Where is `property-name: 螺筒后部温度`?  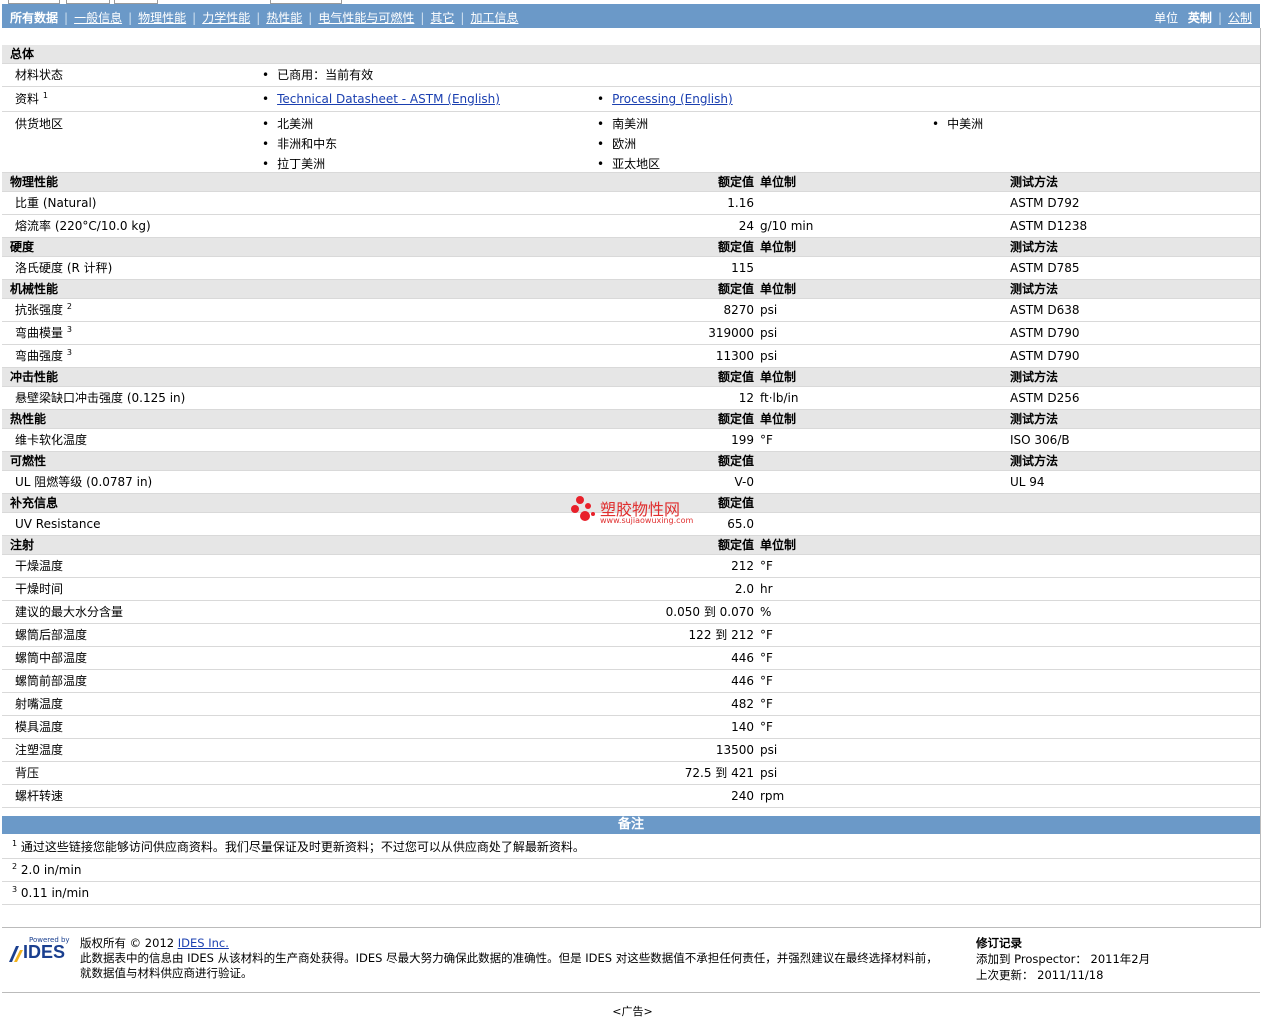 property-name: 螺筒后部温度 is located at coordinates (51, 635).